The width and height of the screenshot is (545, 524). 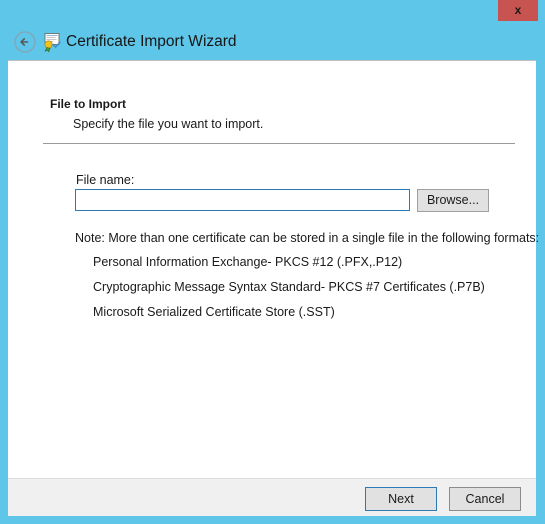 I want to click on next-button: Next, so click(x=401, y=499).